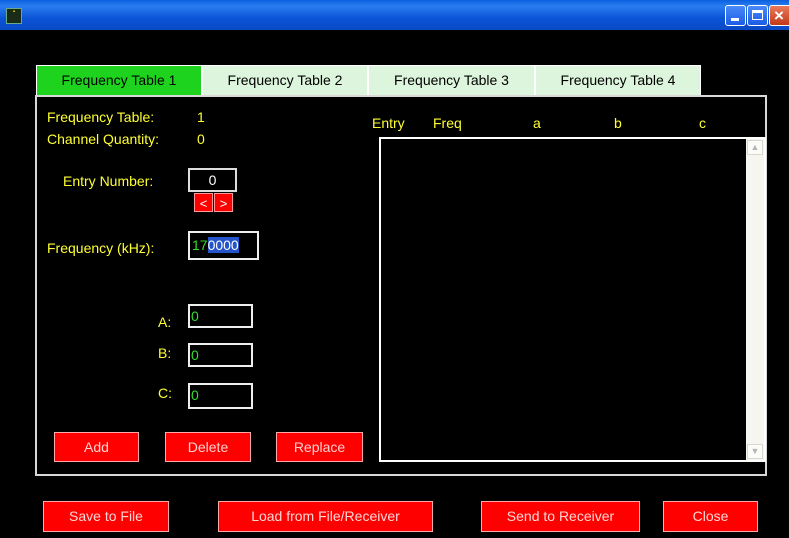  Describe the element at coordinates (560, 516) in the screenshot. I see `send-to-receiver-button: Send to Receiver` at that location.